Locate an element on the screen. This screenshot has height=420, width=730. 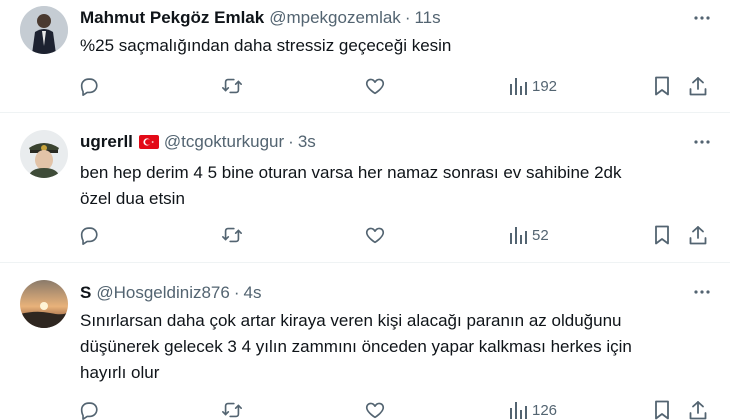
author-name: S is located at coordinates (85, 293).